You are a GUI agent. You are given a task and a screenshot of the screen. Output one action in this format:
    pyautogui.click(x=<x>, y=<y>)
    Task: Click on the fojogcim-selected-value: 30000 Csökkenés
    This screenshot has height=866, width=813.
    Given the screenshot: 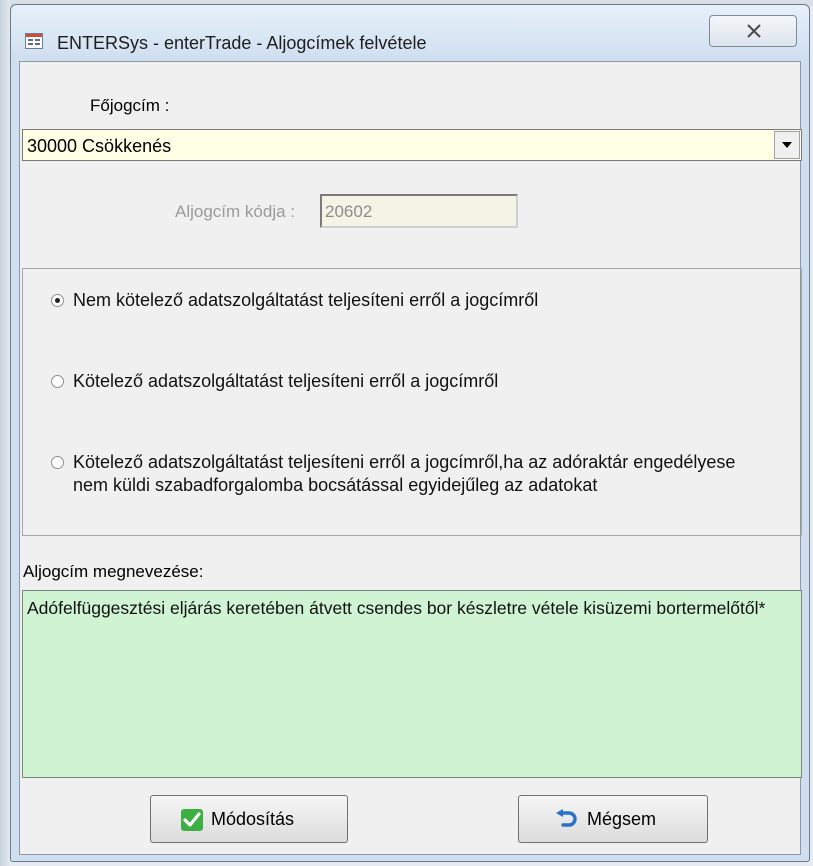 What is the action you would take?
    pyautogui.click(x=99, y=146)
    